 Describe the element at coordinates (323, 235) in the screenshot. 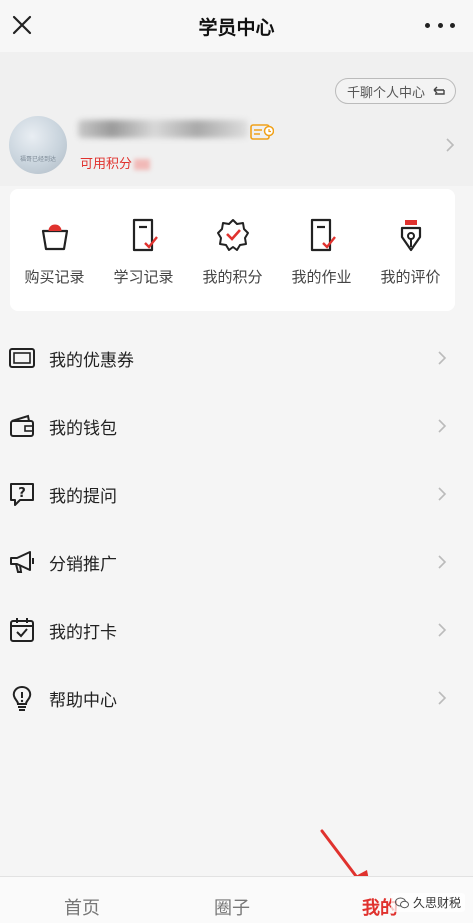

I see `homework-icon` at that location.